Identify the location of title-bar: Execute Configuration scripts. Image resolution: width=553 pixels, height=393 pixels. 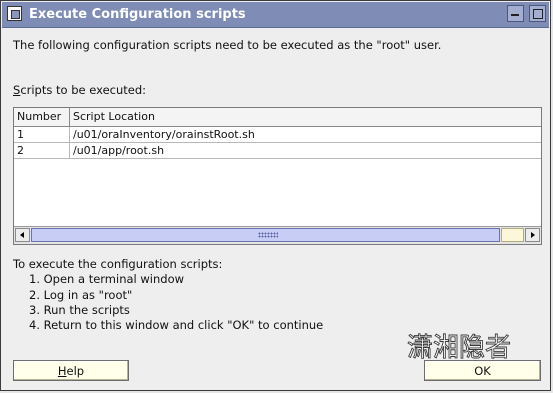
(275, 15).